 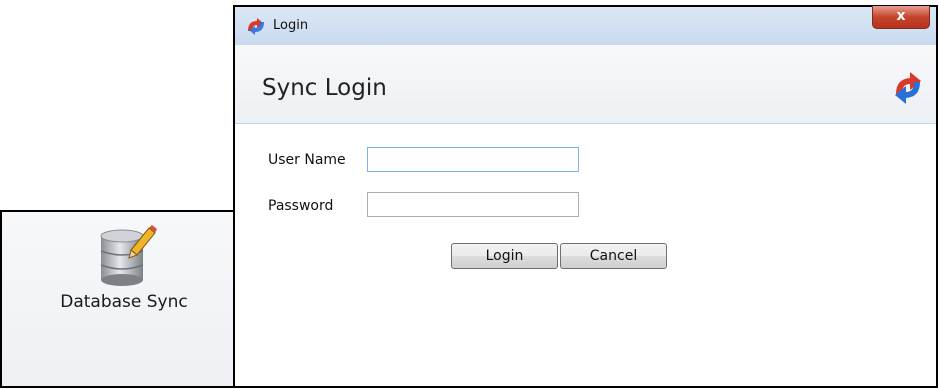 I want to click on page-title: Sync Login, so click(x=324, y=88).